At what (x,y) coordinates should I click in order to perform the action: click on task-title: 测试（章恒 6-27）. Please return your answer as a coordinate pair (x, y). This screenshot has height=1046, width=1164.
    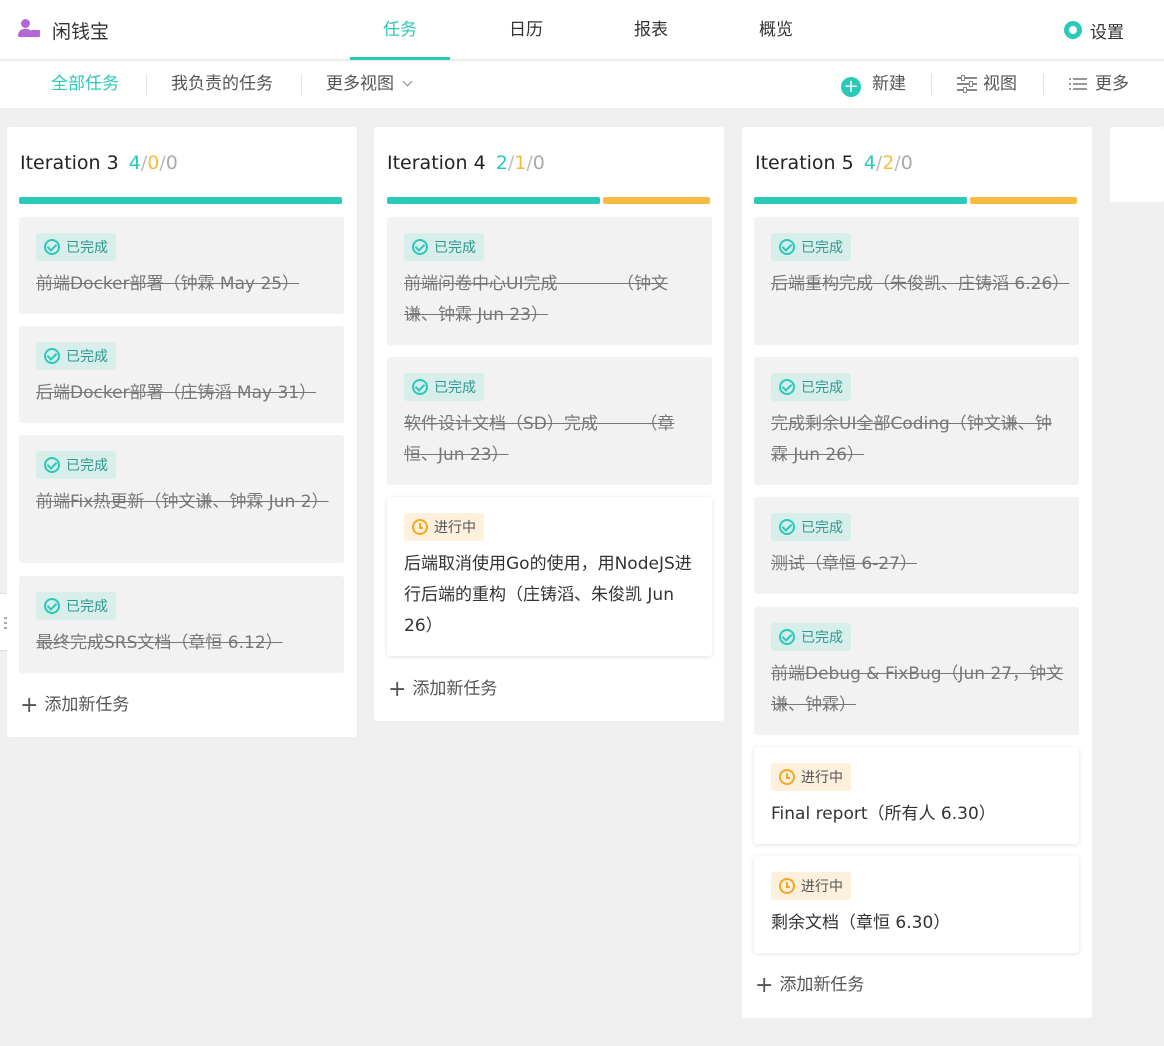
    Looking at the image, I should click on (844, 564).